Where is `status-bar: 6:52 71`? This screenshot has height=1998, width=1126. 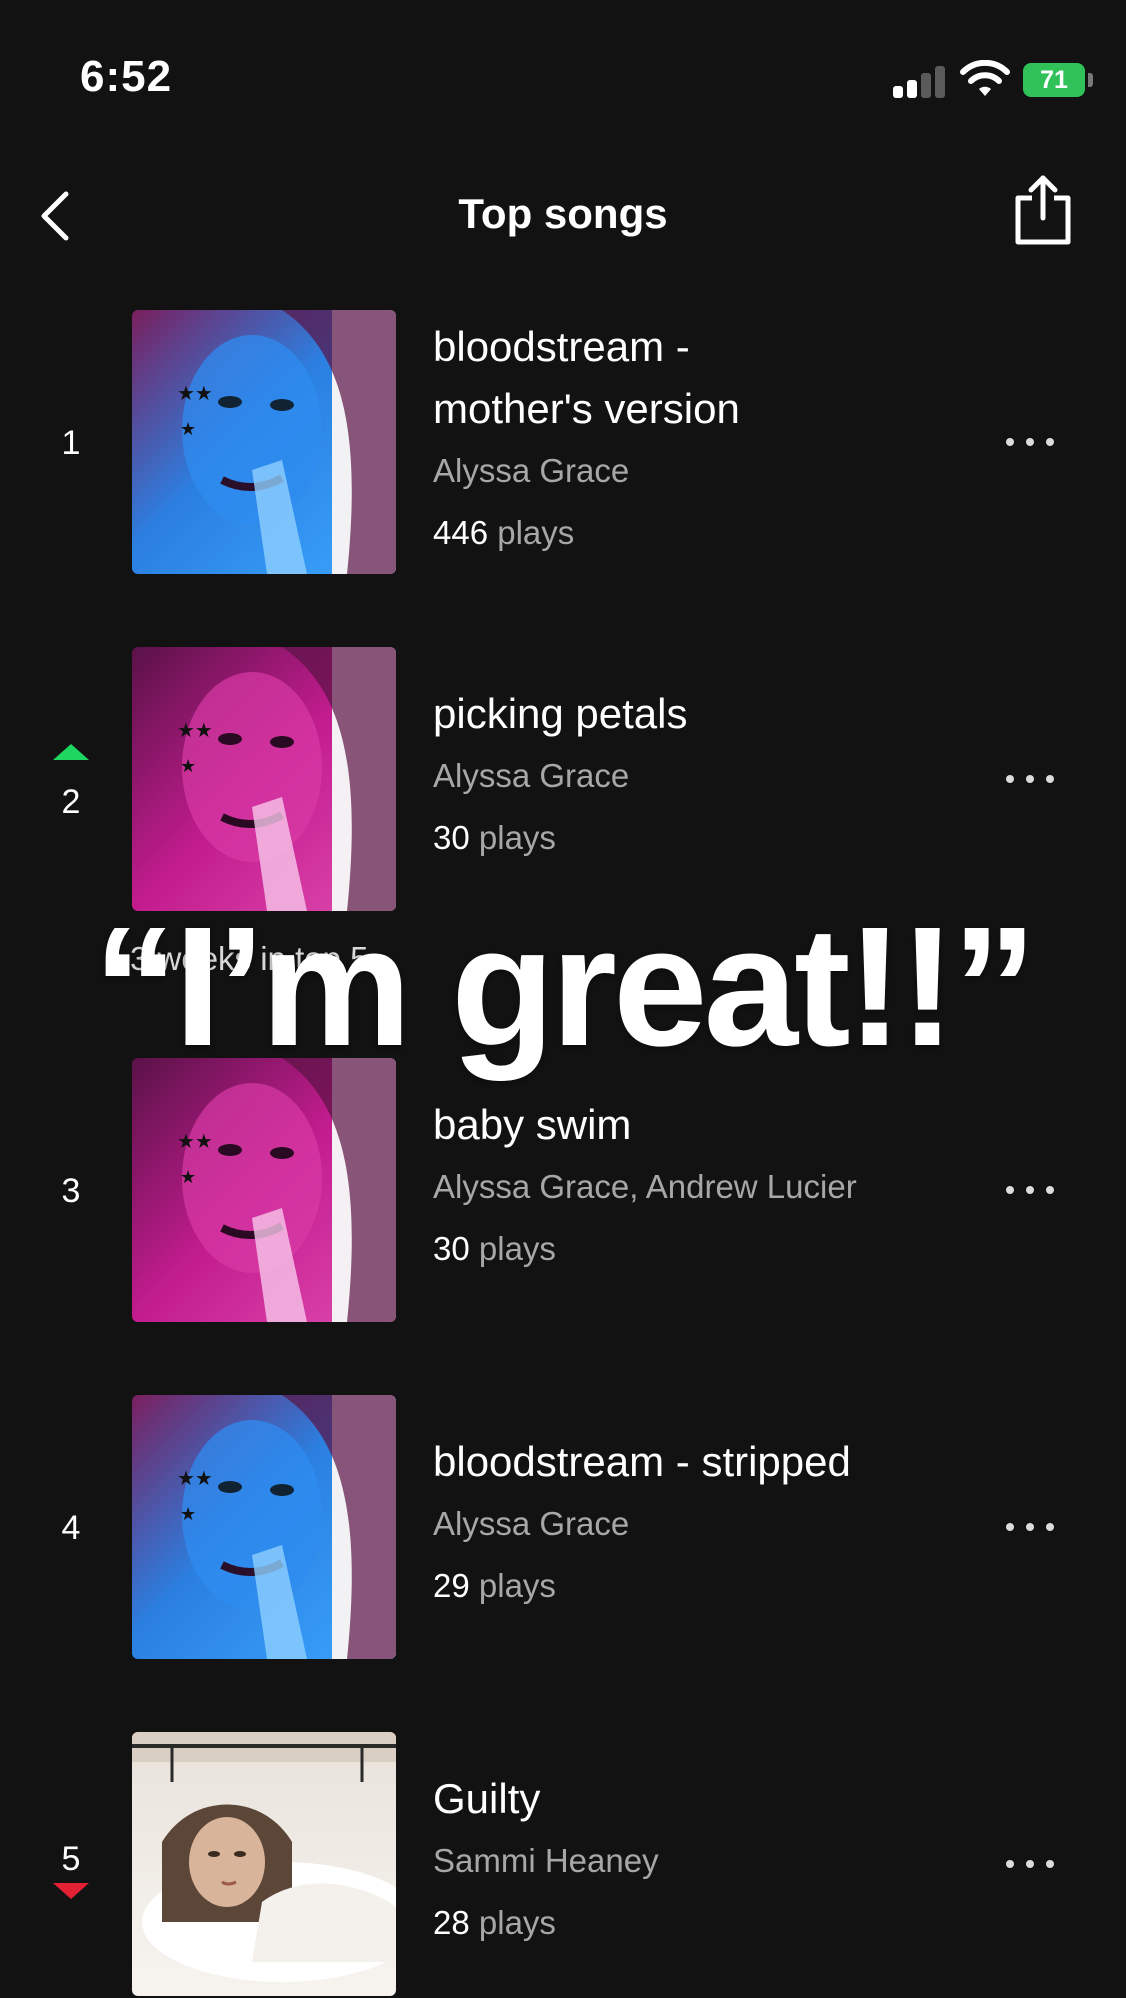 status-bar: 6:52 71 is located at coordinates (563, 70).